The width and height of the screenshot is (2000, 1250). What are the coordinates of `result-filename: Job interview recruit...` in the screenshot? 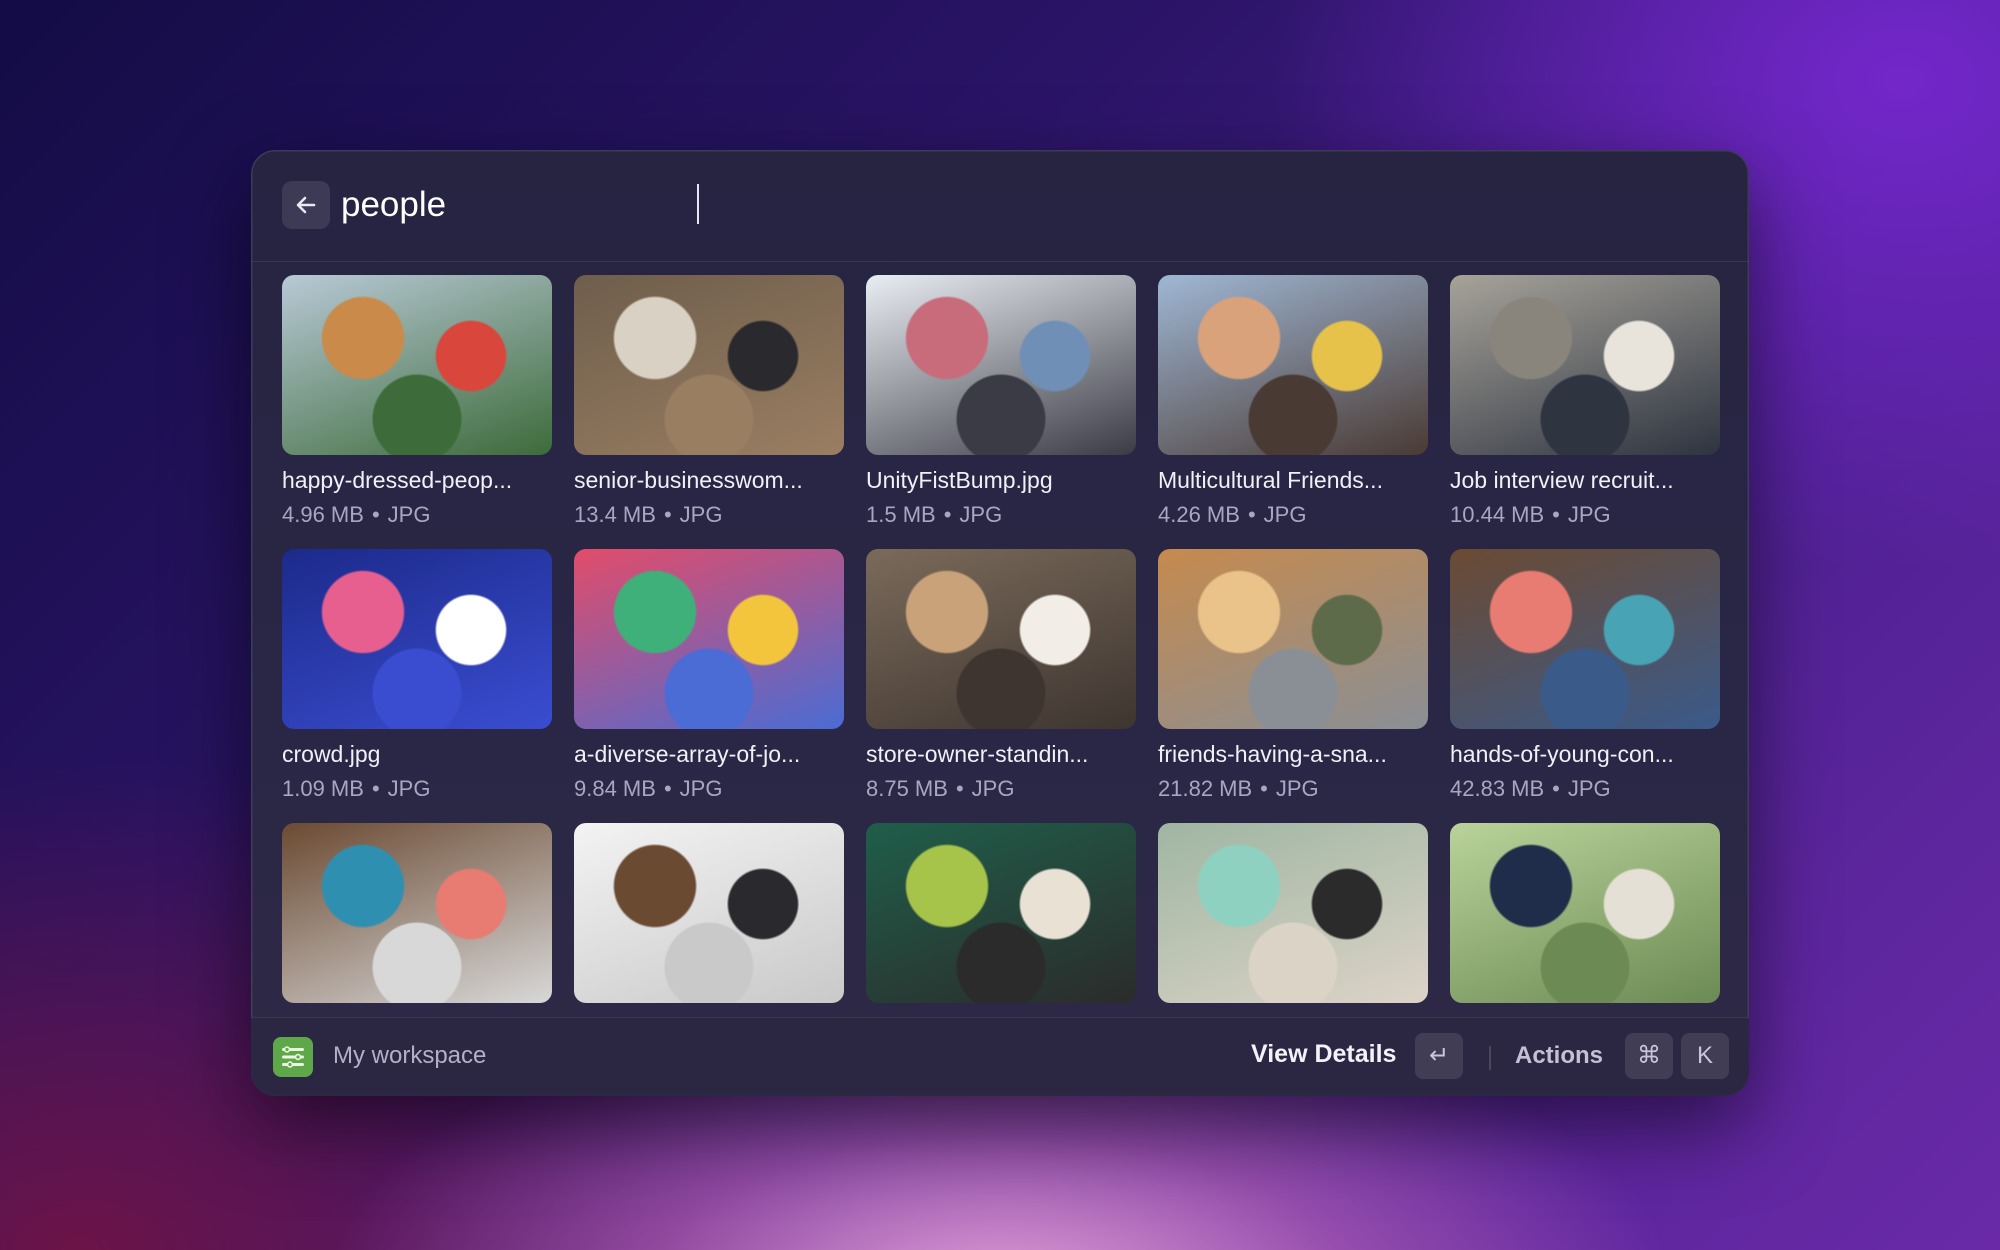 It's located at (1562, 480).